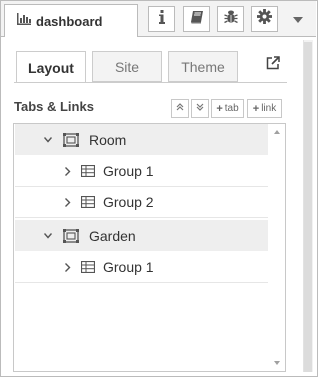  Describe the element at coordinates (112, 235) in the screenshot. I see `tree-tab-label: Garden` at that location.